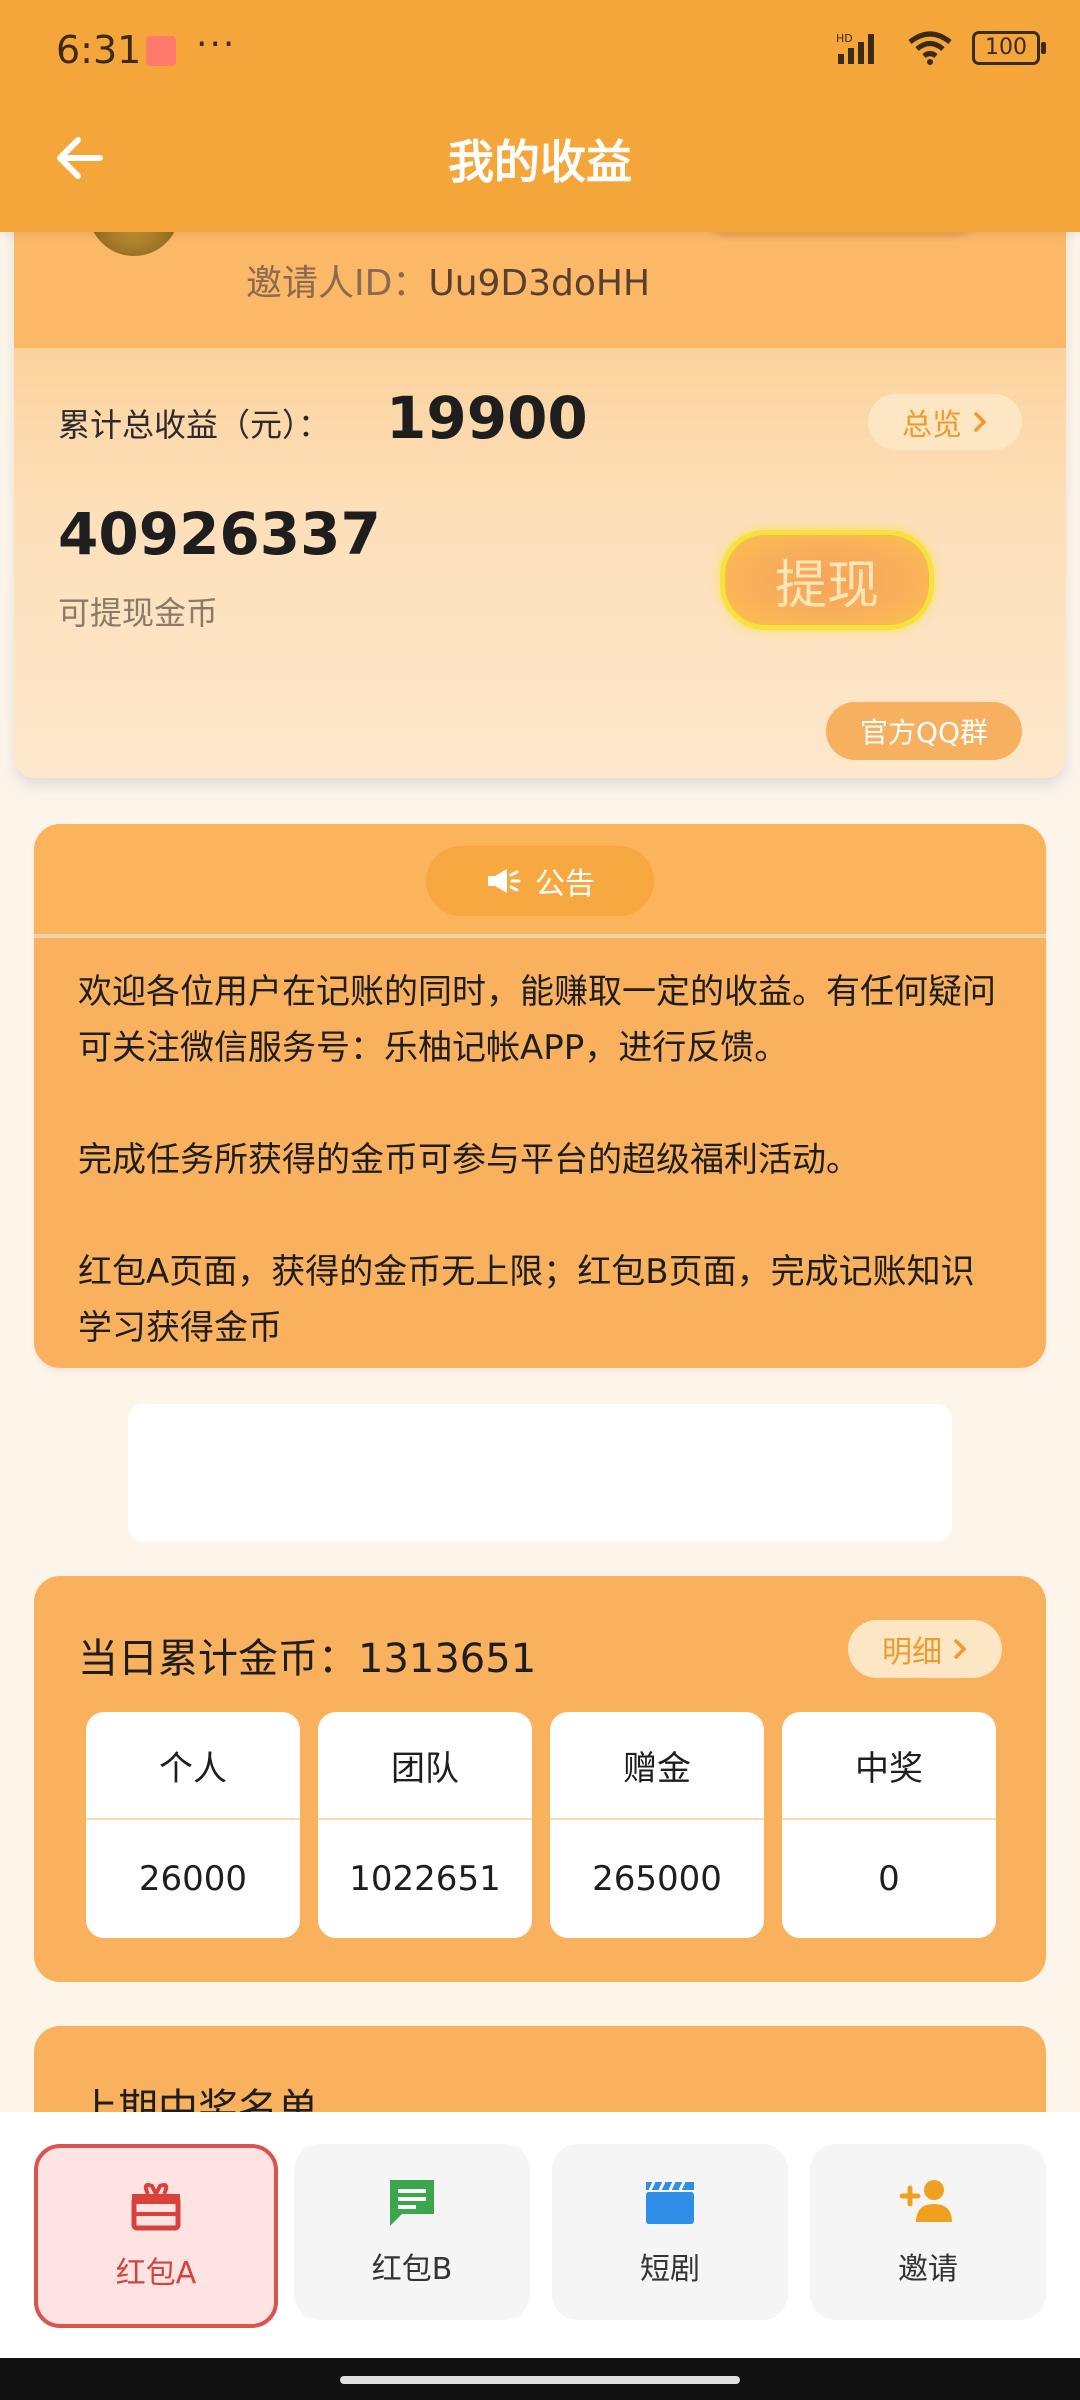 This screenshot has height=2400, width=1080. I want to click on notice-badge: 公告, so click(540, 881).